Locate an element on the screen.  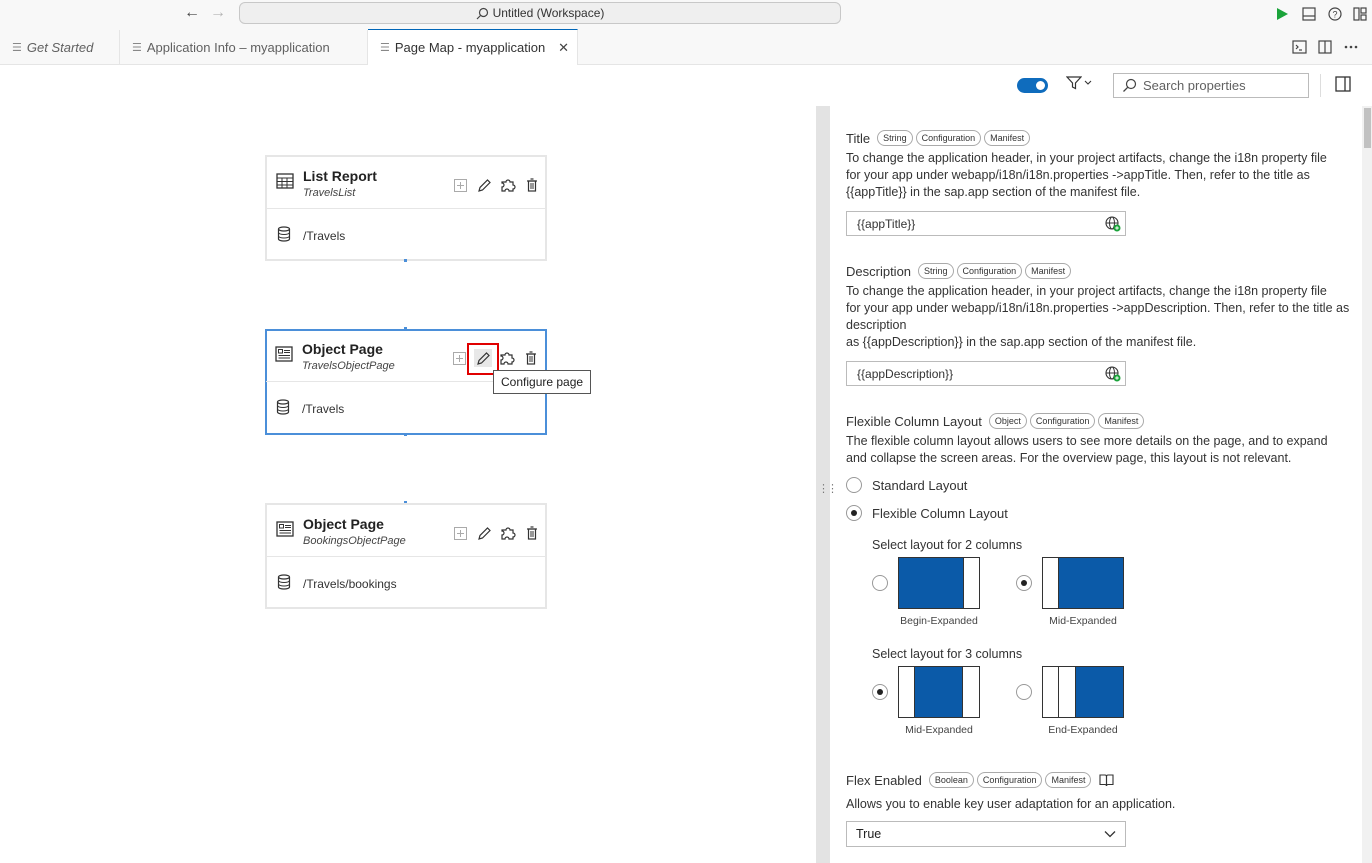
split-editor-icon is located at coordinates (1325, 47).